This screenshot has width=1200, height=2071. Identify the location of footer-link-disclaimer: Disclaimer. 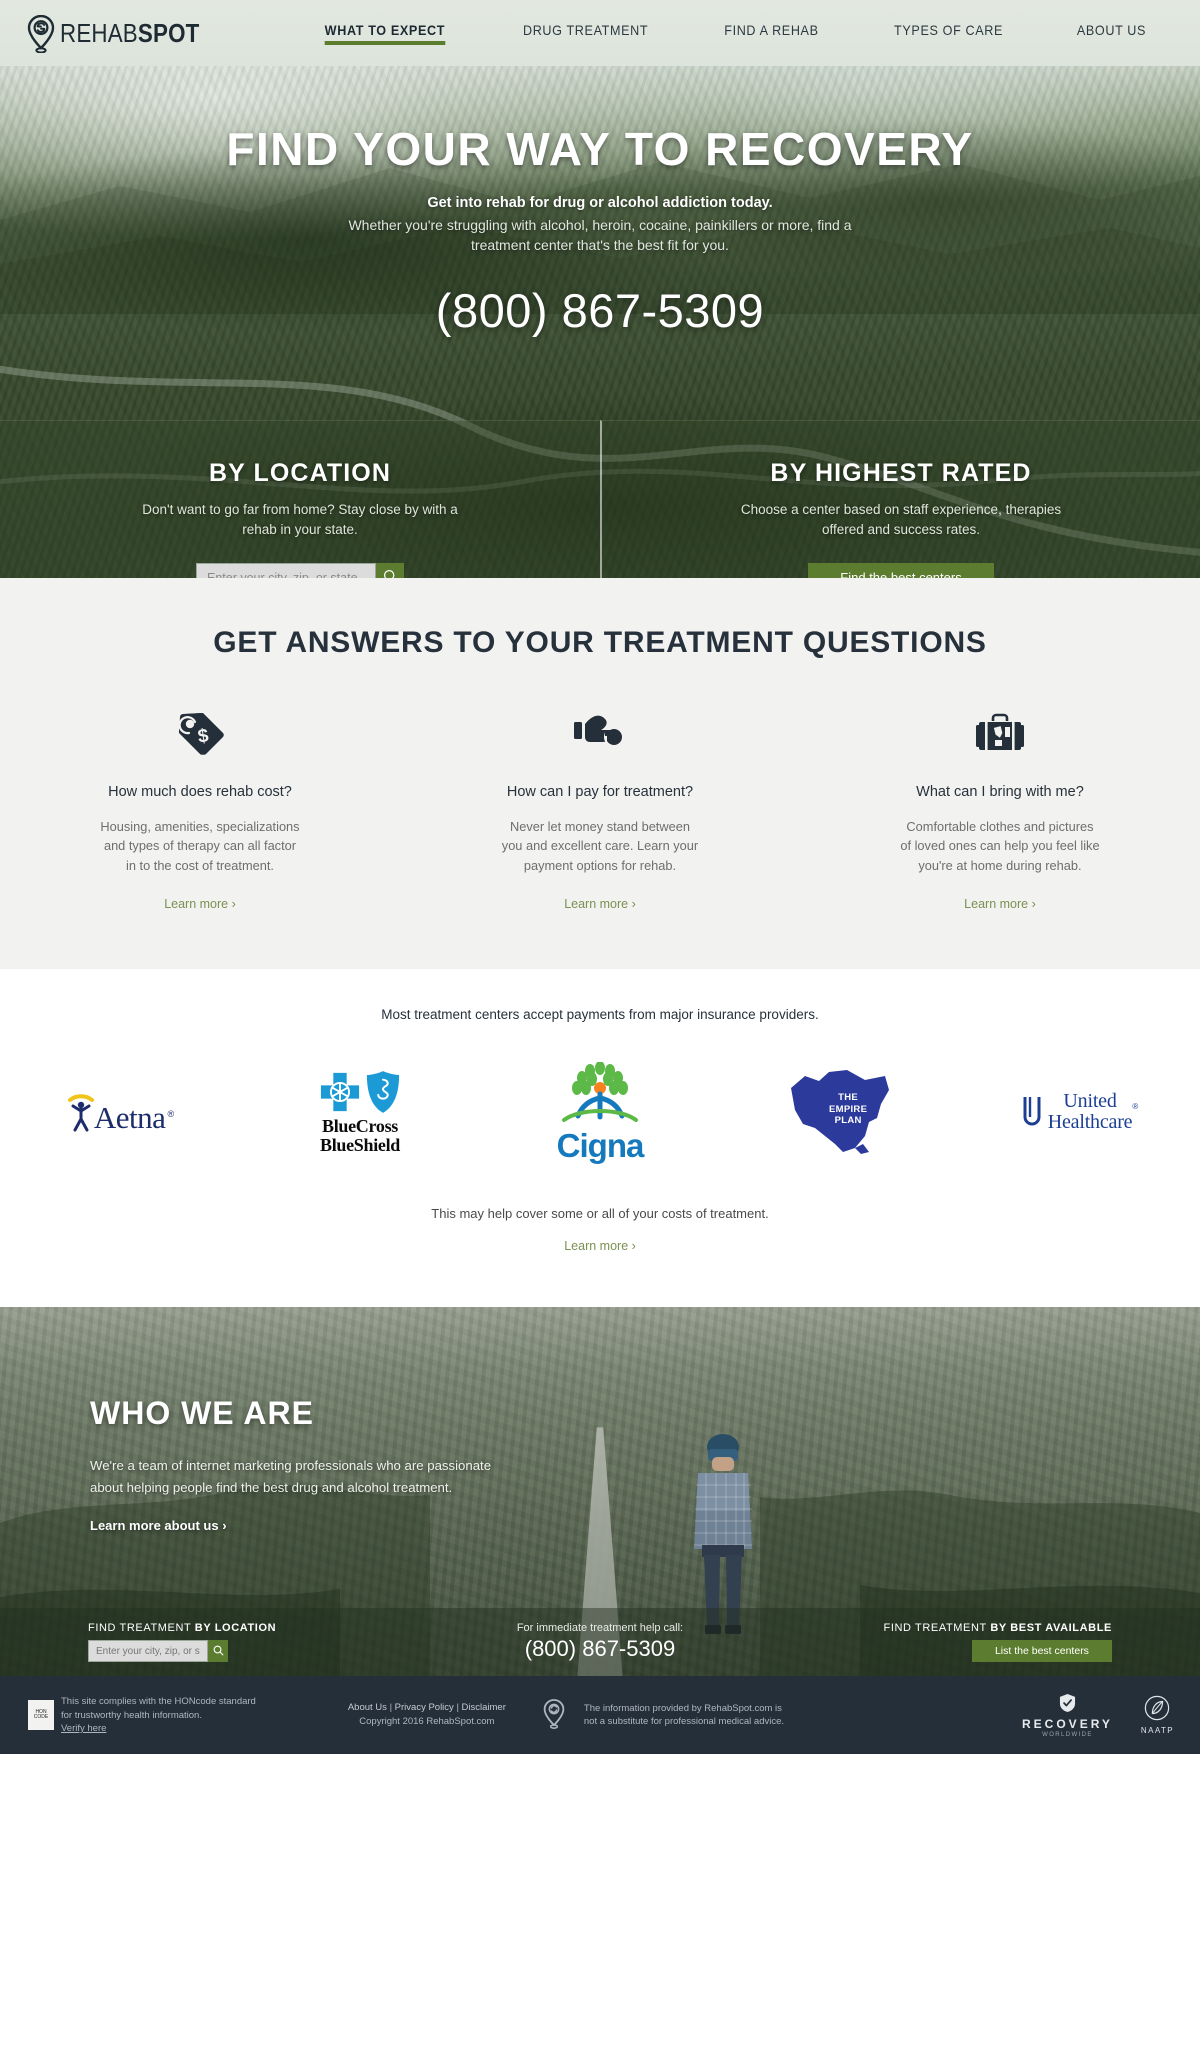
(484, 1707).